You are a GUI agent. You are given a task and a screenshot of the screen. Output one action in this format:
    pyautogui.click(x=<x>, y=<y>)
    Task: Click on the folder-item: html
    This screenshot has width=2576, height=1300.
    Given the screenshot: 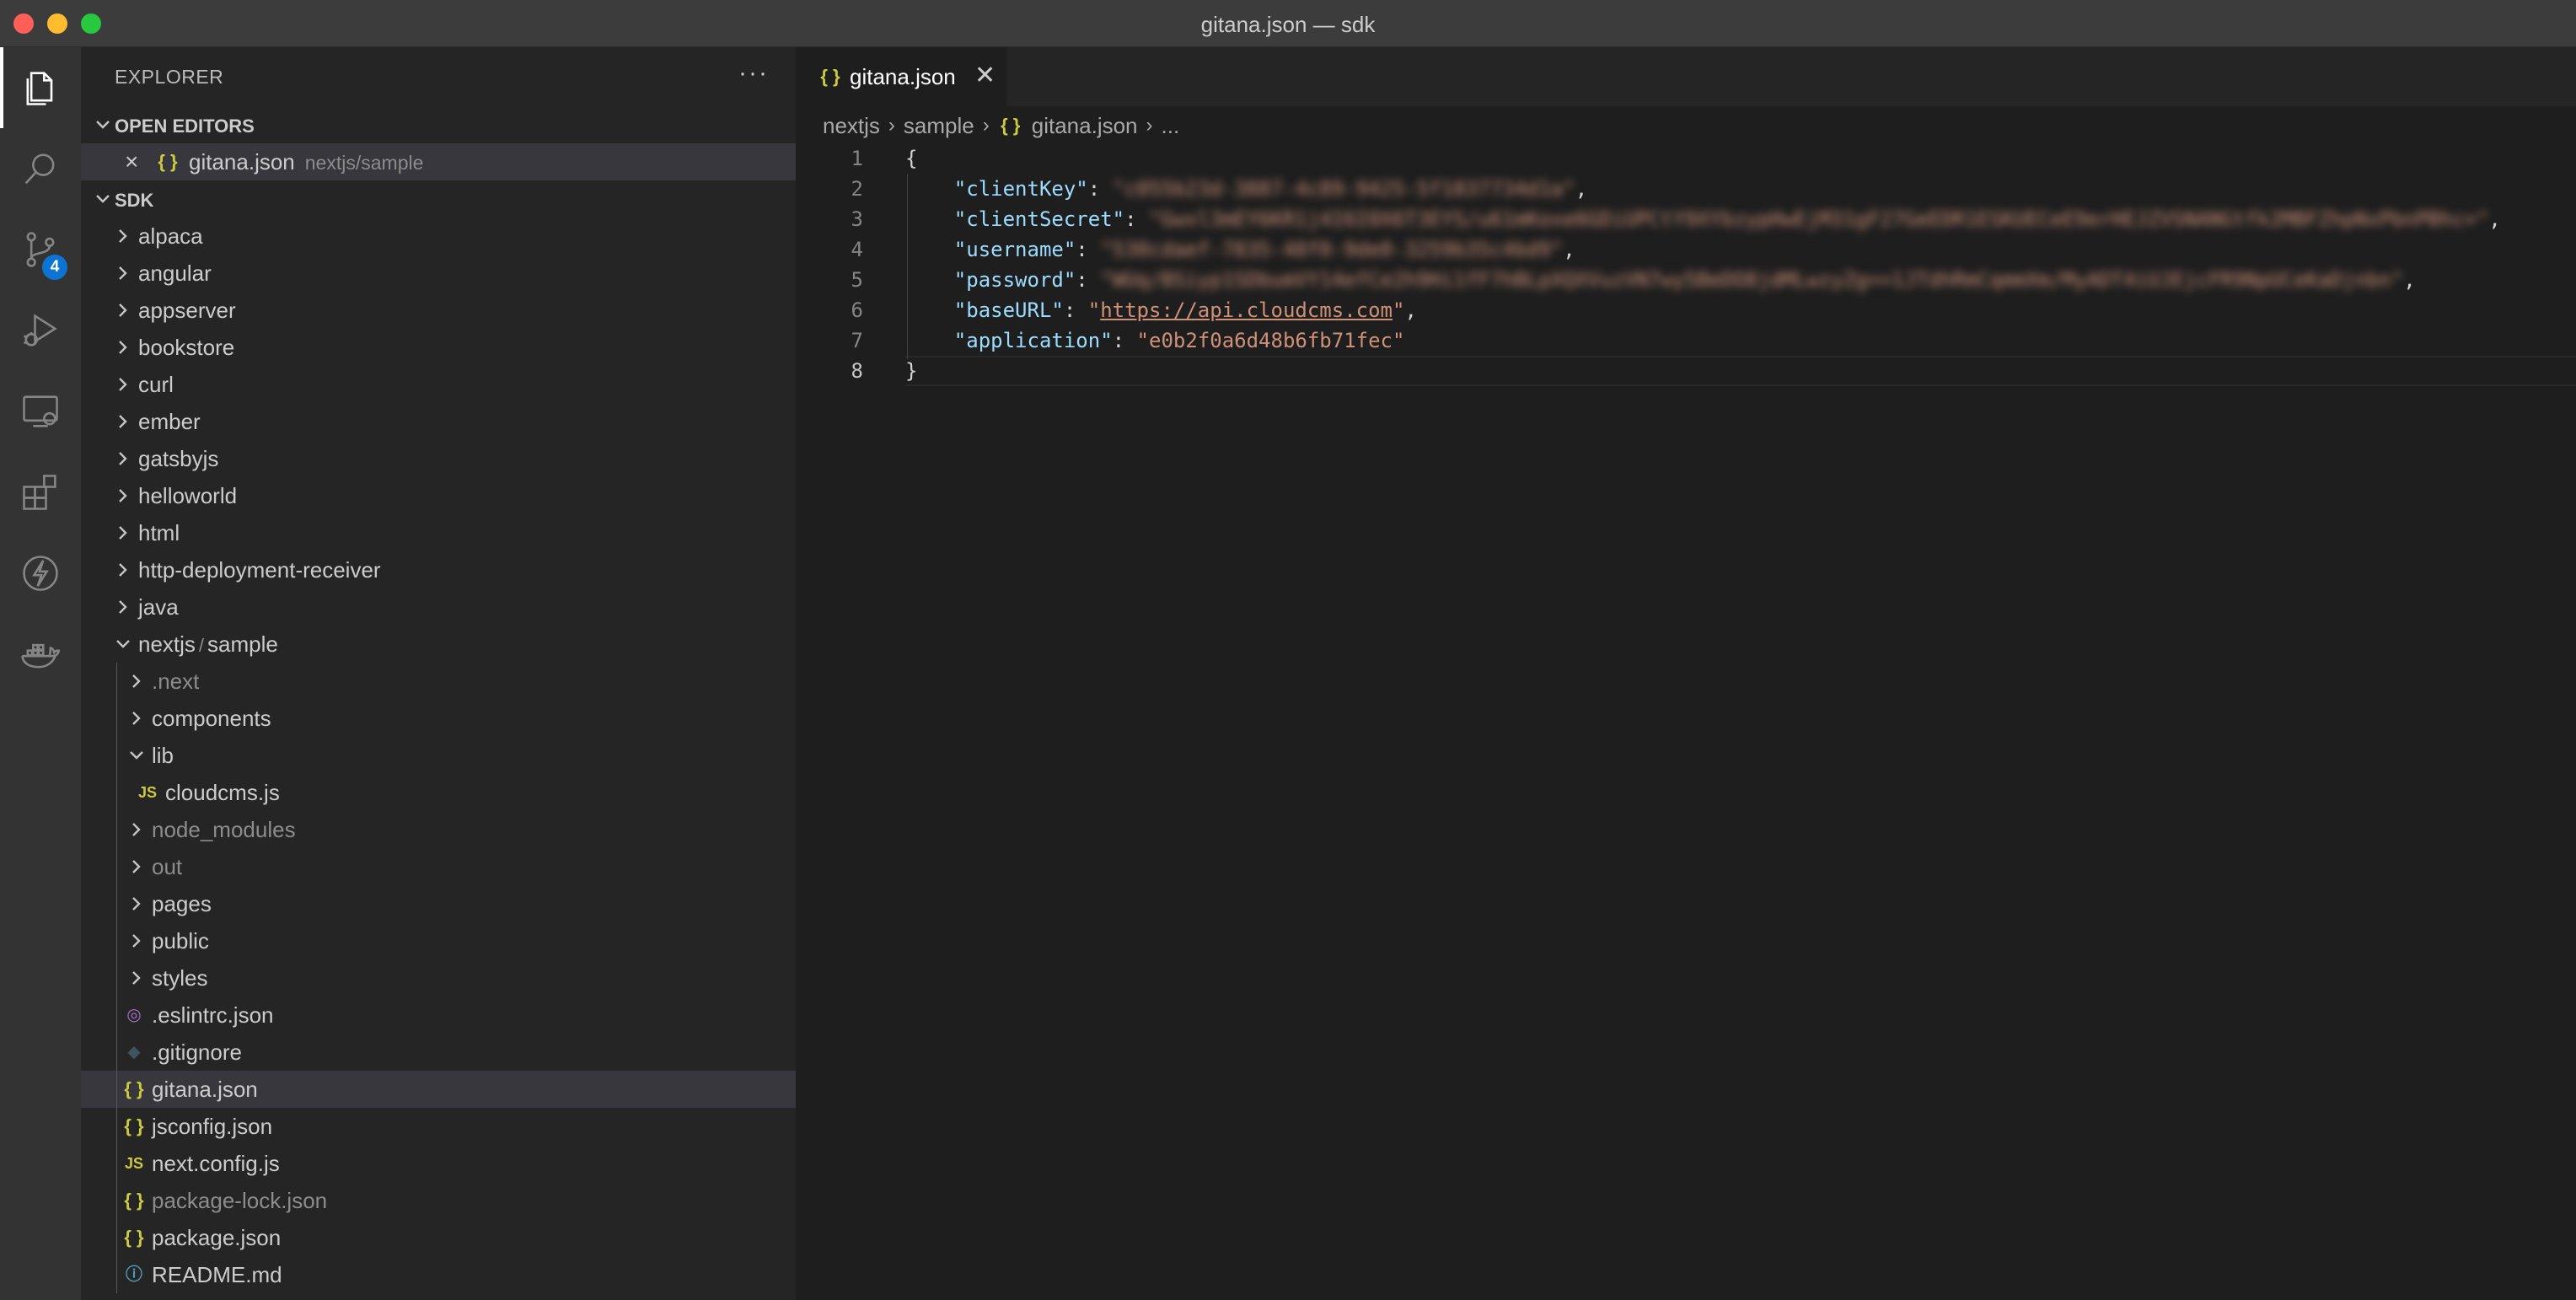 What is the action you would take?
    pyautogui.click(x=438, y=532)
    